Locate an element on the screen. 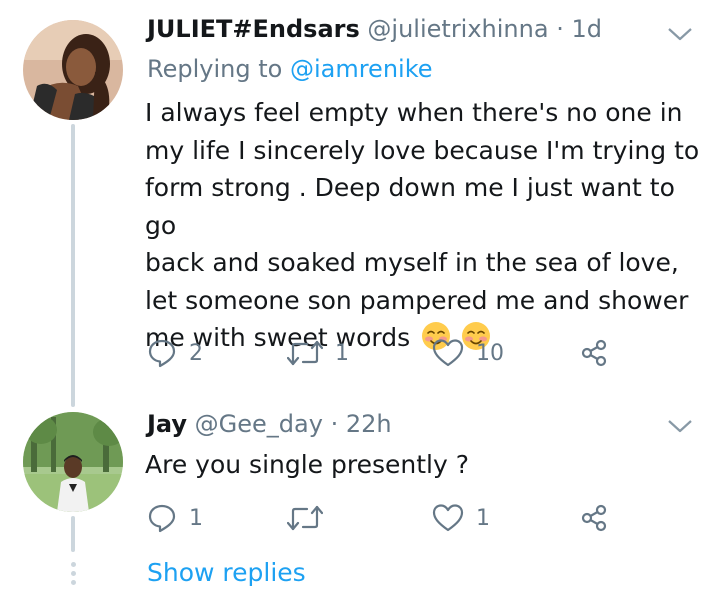 This screenshot has height=595, width=719. user-handle: @Gee_day is located at coordinates (259, 424).